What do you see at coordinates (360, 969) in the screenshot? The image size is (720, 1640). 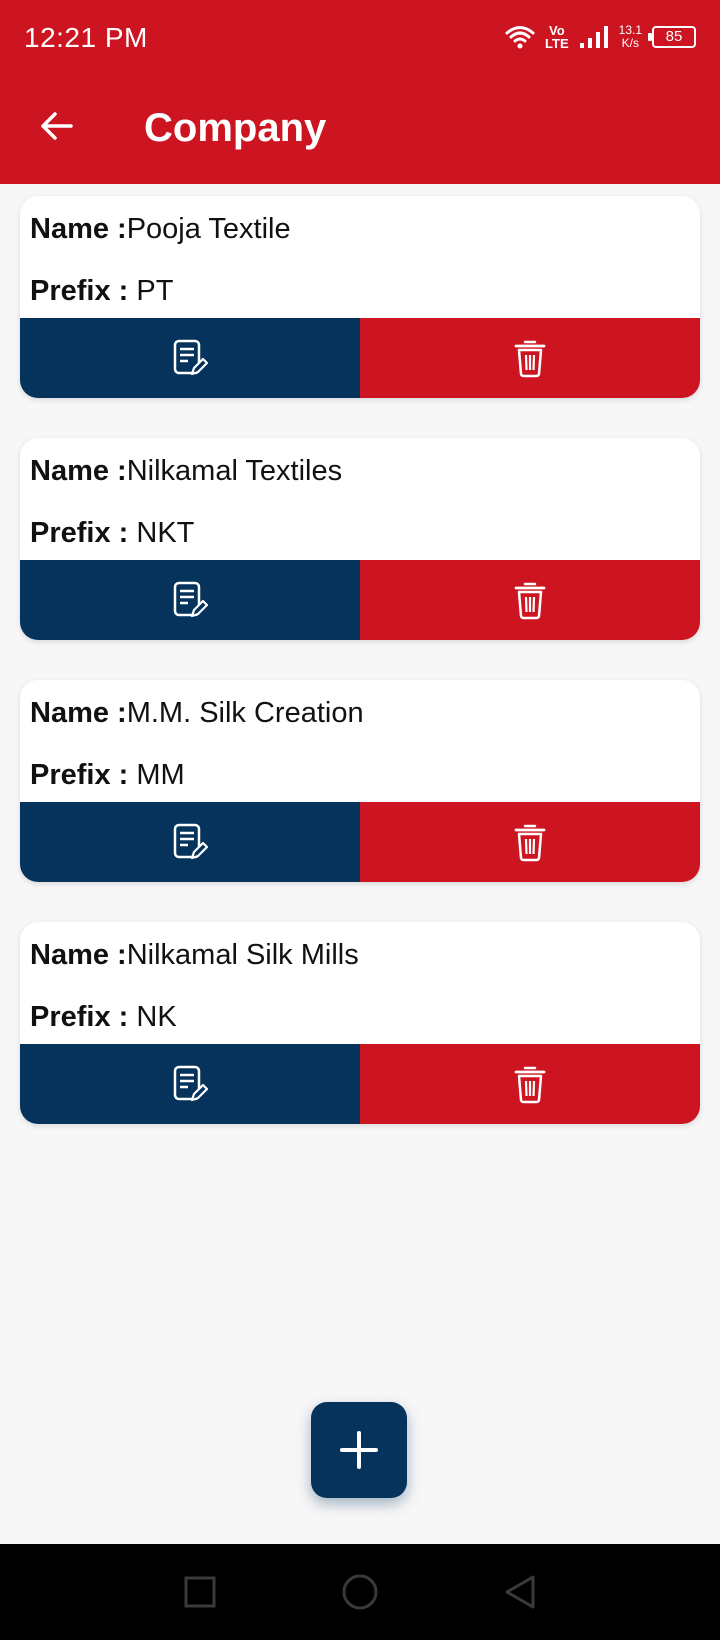 I see `name-row: Name :Nilkamal Silk Mills` at bounding box center [360, 969].